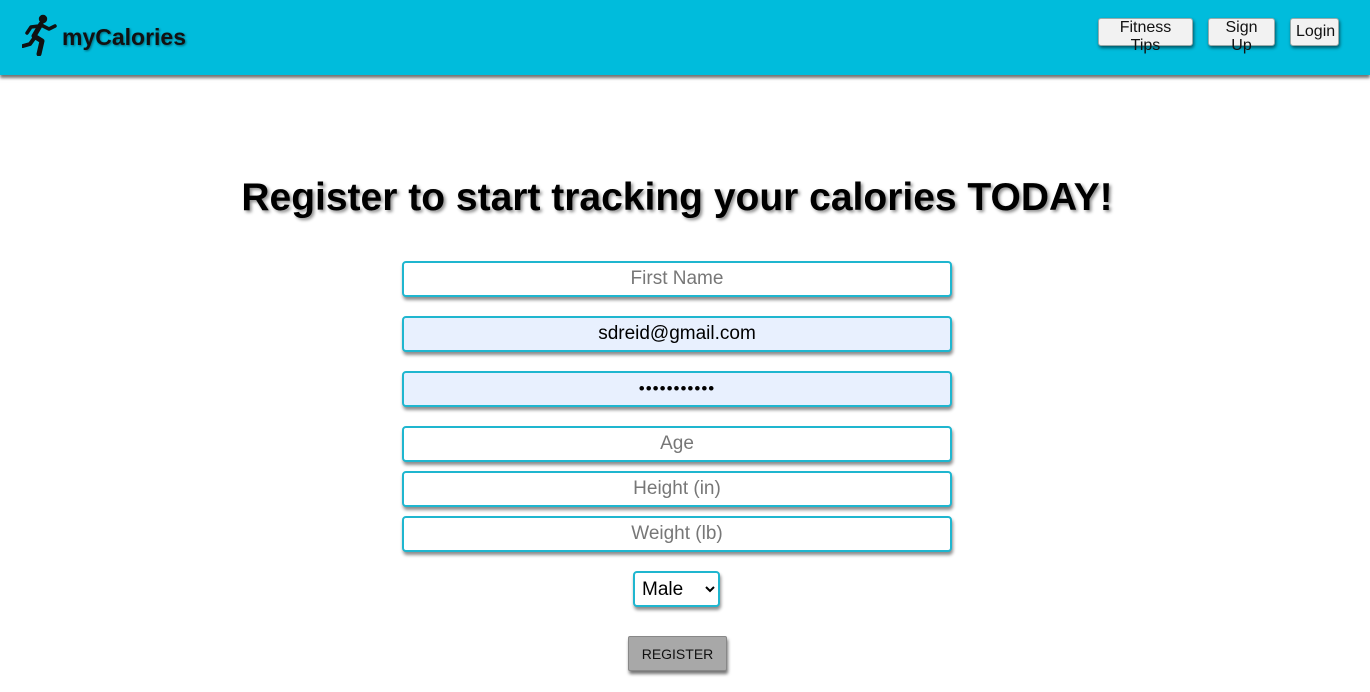  What do you see at coordinates (677, 534) in the screenshot?
I see `weight-input` at bounding box center [677, 534].